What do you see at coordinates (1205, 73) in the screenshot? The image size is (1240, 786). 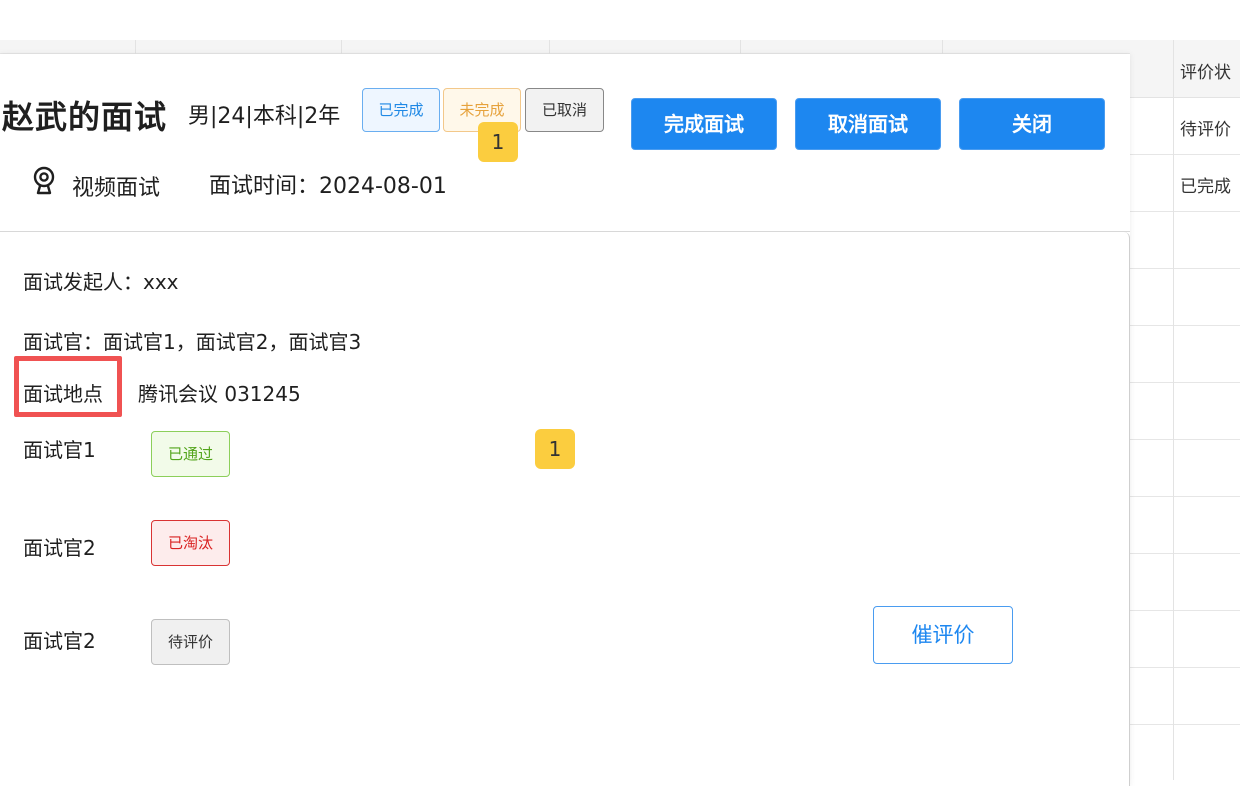 I see `evaluation-status-column-header: 评价状` at bounding box center [1205, 73].